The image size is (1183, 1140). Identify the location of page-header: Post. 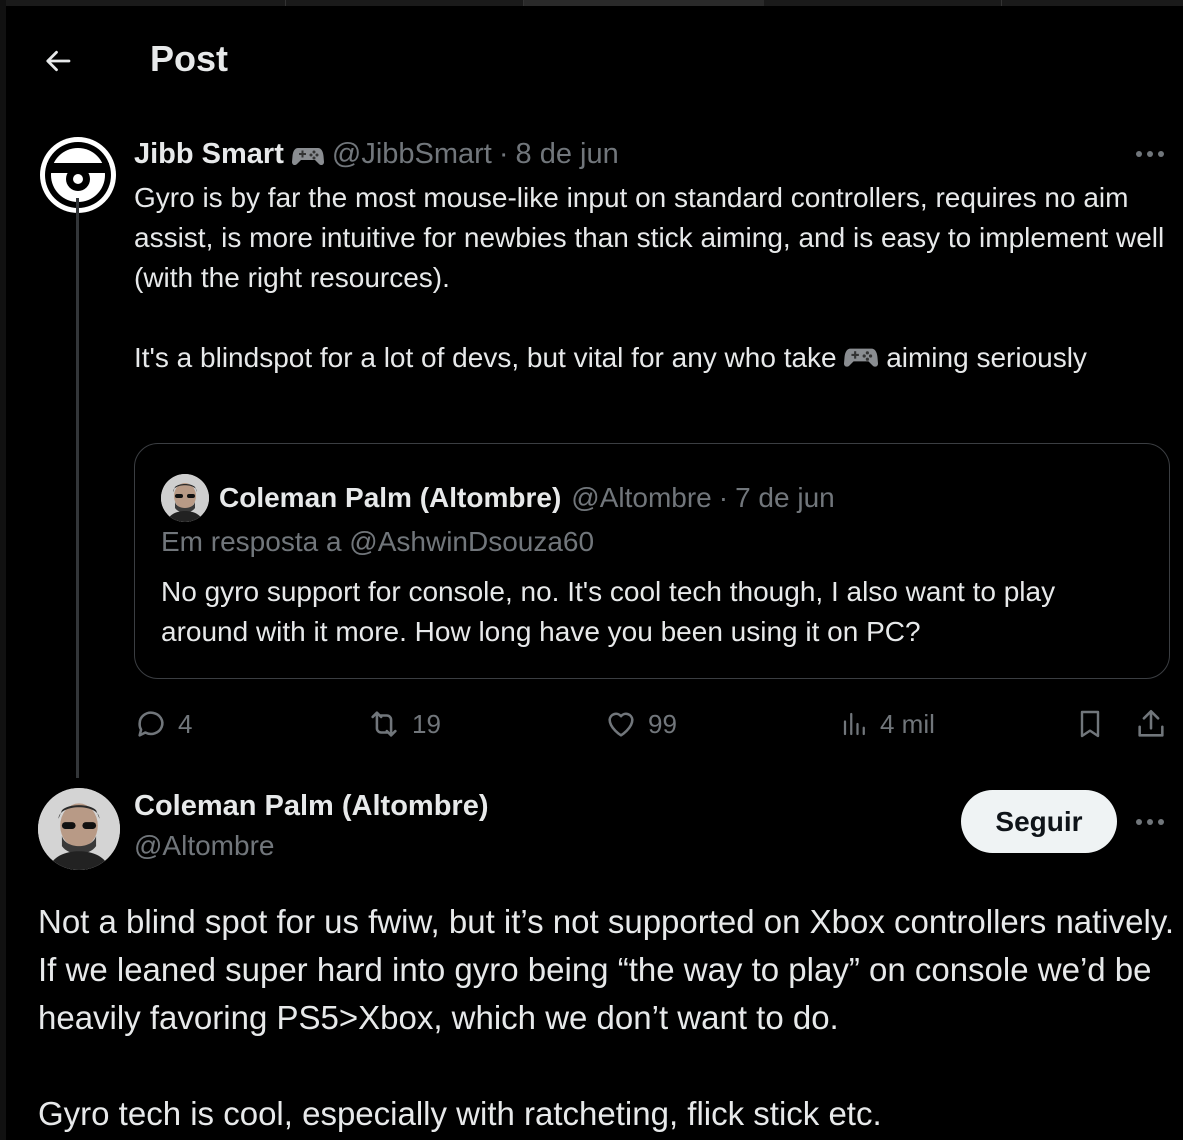
(591, 60).